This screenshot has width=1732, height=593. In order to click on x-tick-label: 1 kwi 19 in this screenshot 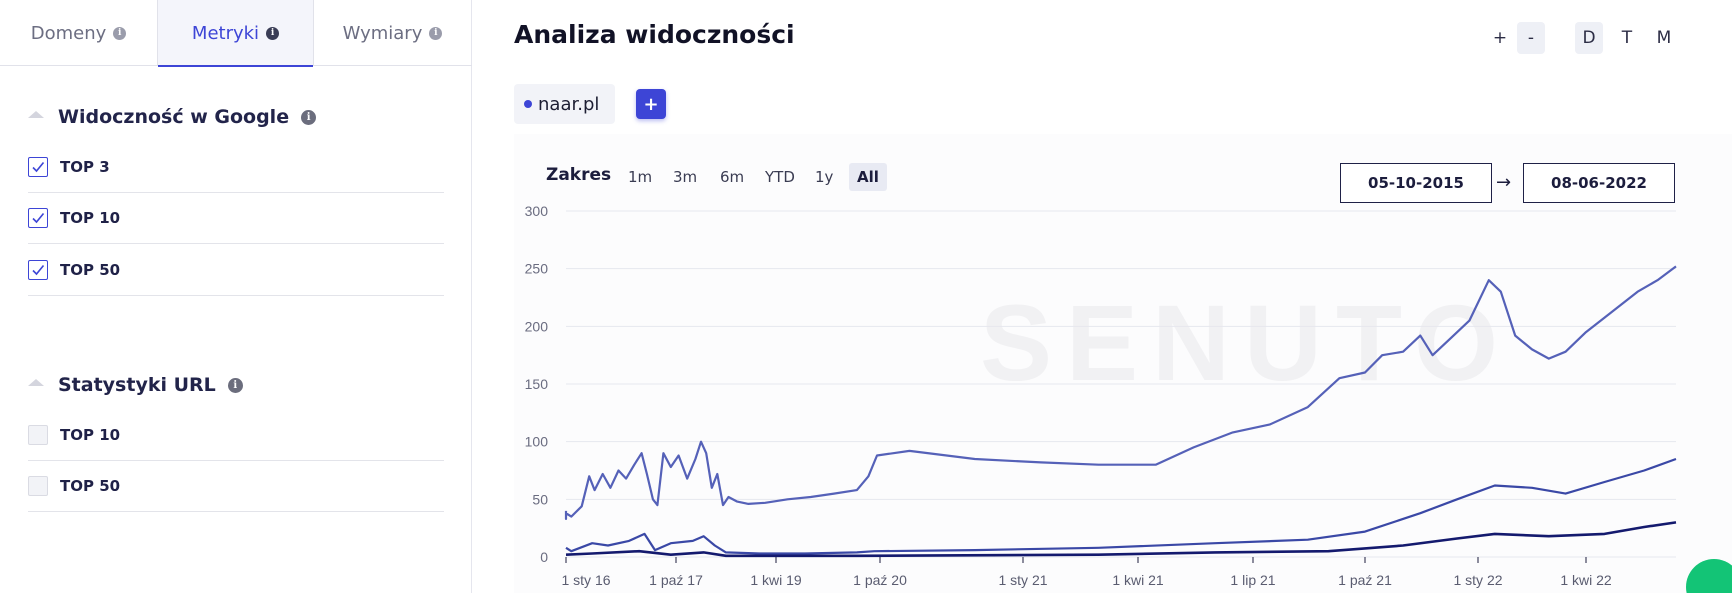, I will do `click(776, 580)`.